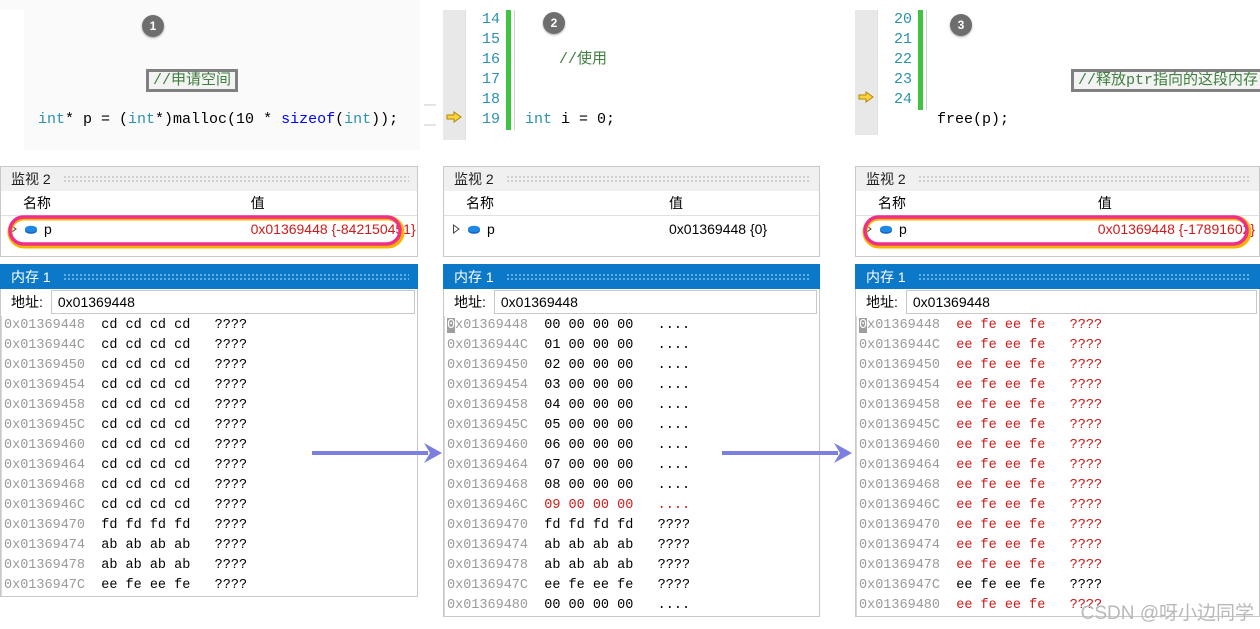 Image resolution: width=1260 pixels, height=629 pixels. What do you see at coordinates (1059, 386) in the screenshot?
I see `memory-row: 0x01369454 ee fe ee fe ????` at bounding box center [1059, 386].